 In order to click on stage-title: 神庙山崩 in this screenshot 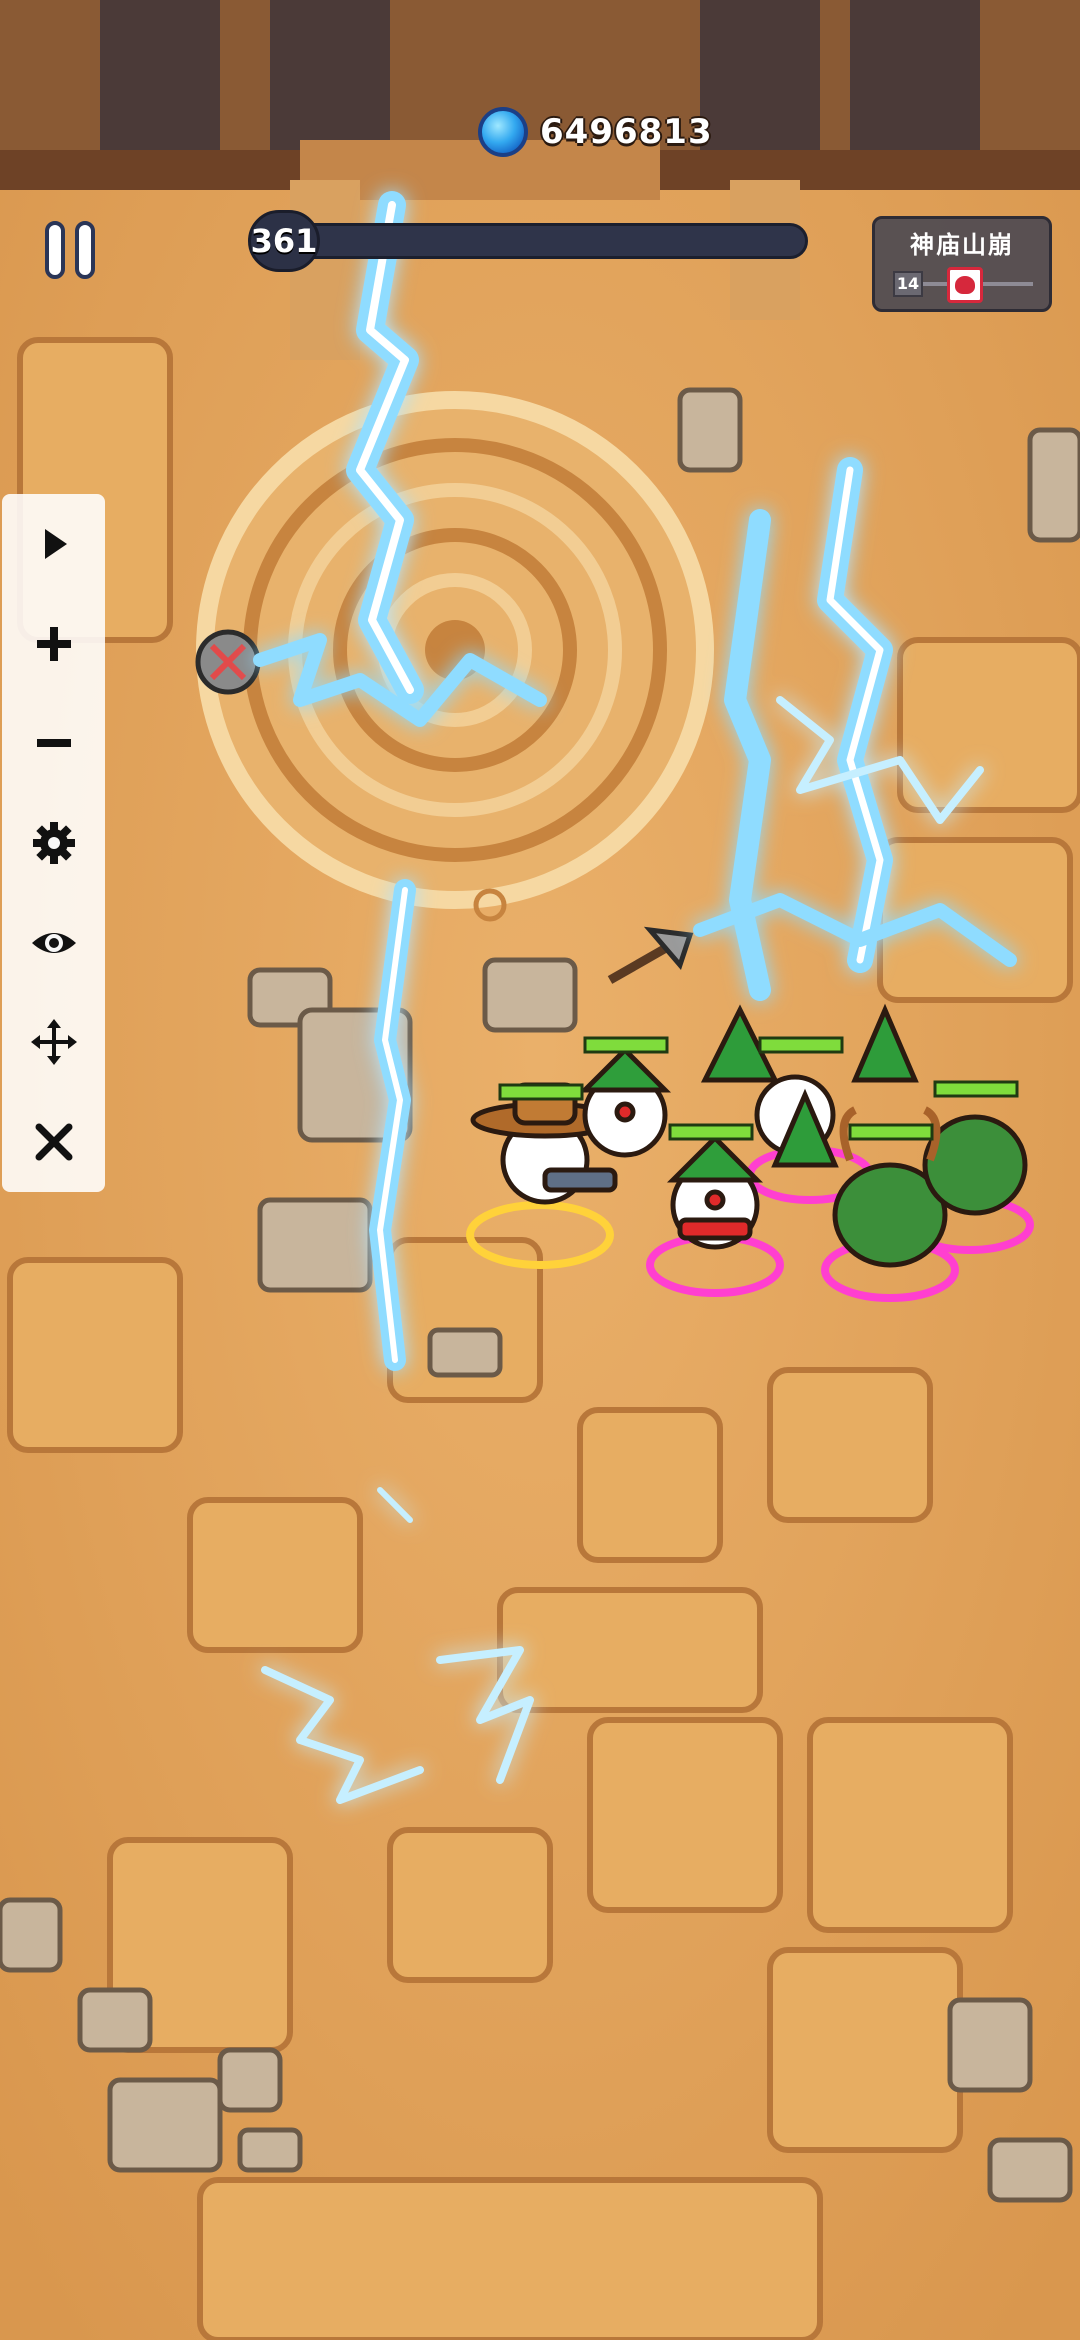, I will do `click(962, 245)`.